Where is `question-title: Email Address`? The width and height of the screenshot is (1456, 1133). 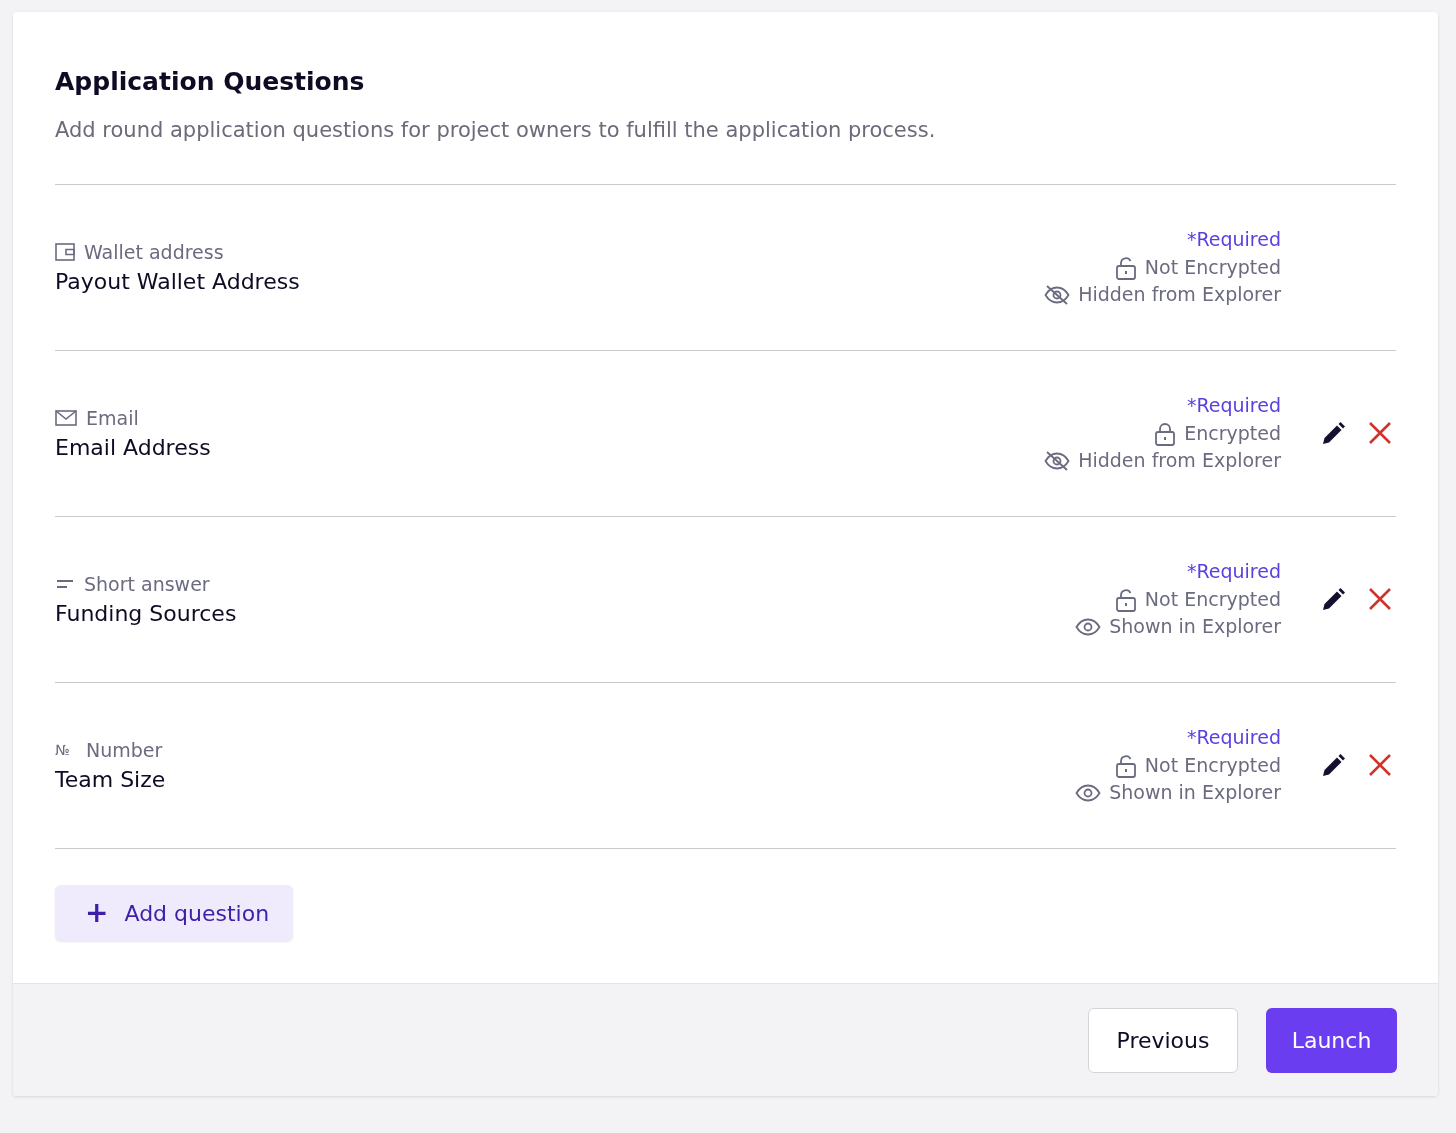 question-title: Email Address is located at coordinates (133, 447).